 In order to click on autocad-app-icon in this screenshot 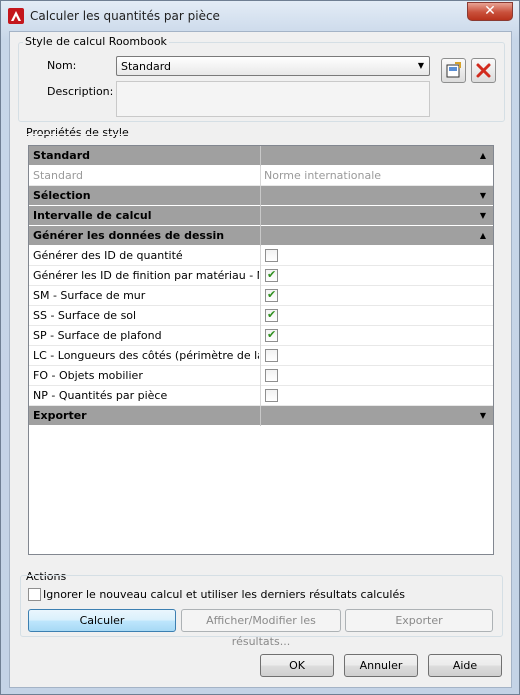, I will do `click(16, 16)`.